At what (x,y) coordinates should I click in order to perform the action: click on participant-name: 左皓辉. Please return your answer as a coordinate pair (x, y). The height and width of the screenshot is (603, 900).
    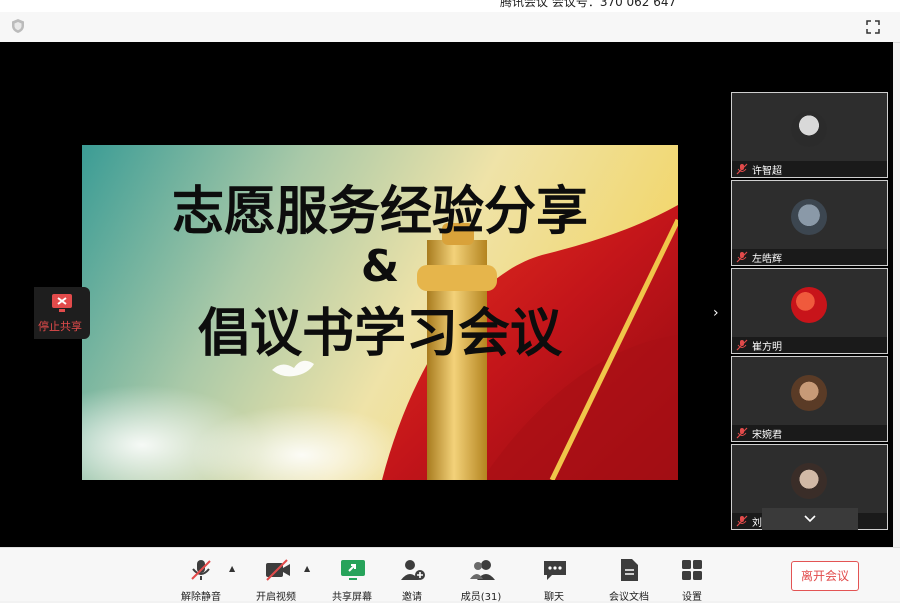
    Looking at the image, I should click on (767, 259).